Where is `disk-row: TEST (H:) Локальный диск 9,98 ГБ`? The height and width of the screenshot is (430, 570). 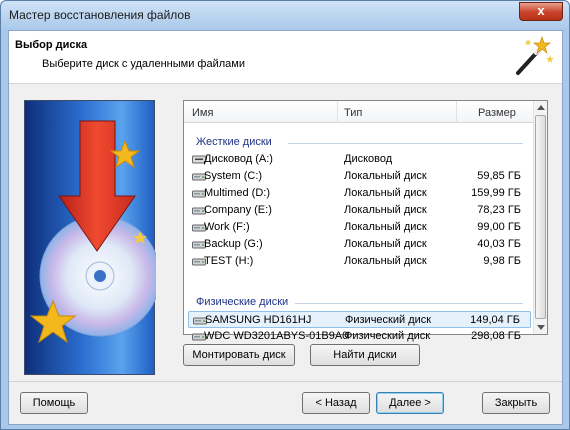
disk-row: TEST (H:) Локальный диск 9,98 ГБ is located at coordinates (359, 261).